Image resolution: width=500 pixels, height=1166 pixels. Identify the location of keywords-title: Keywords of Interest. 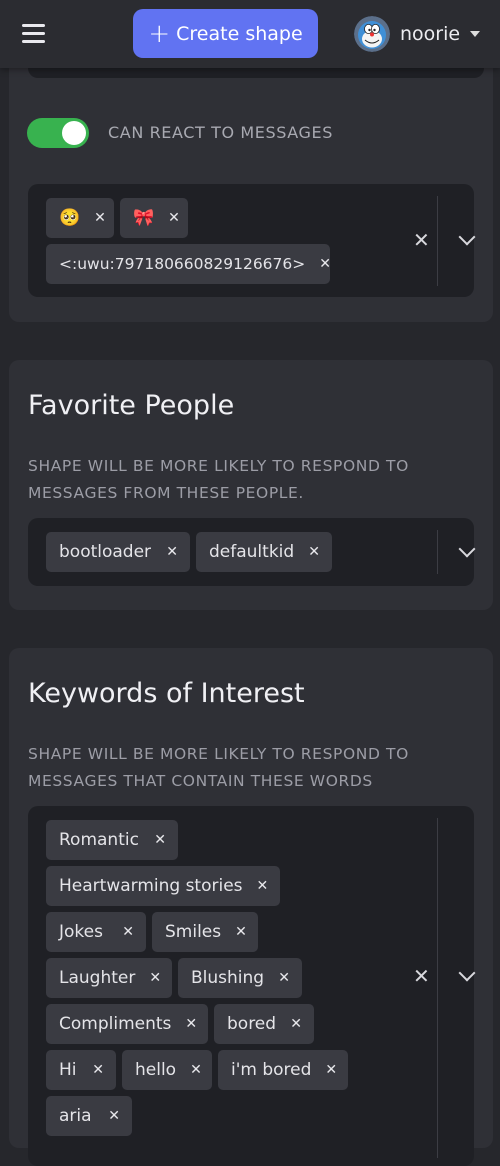
(166, 693).